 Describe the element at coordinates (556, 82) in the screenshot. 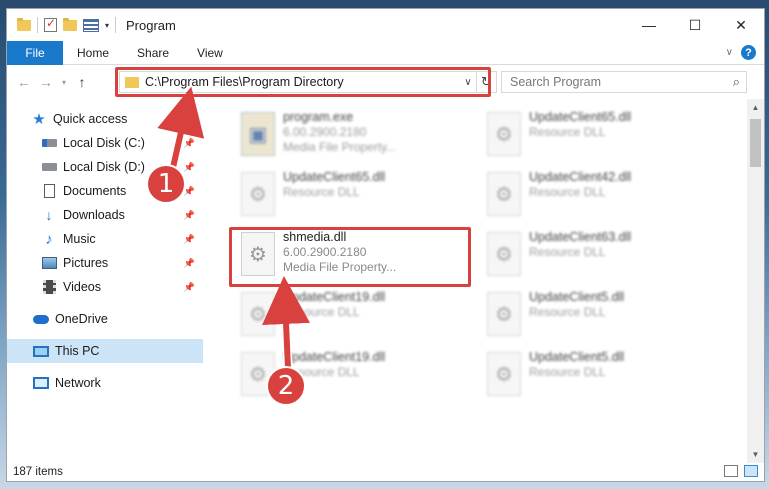

I see `search-placeholder: Search Program` at that location.